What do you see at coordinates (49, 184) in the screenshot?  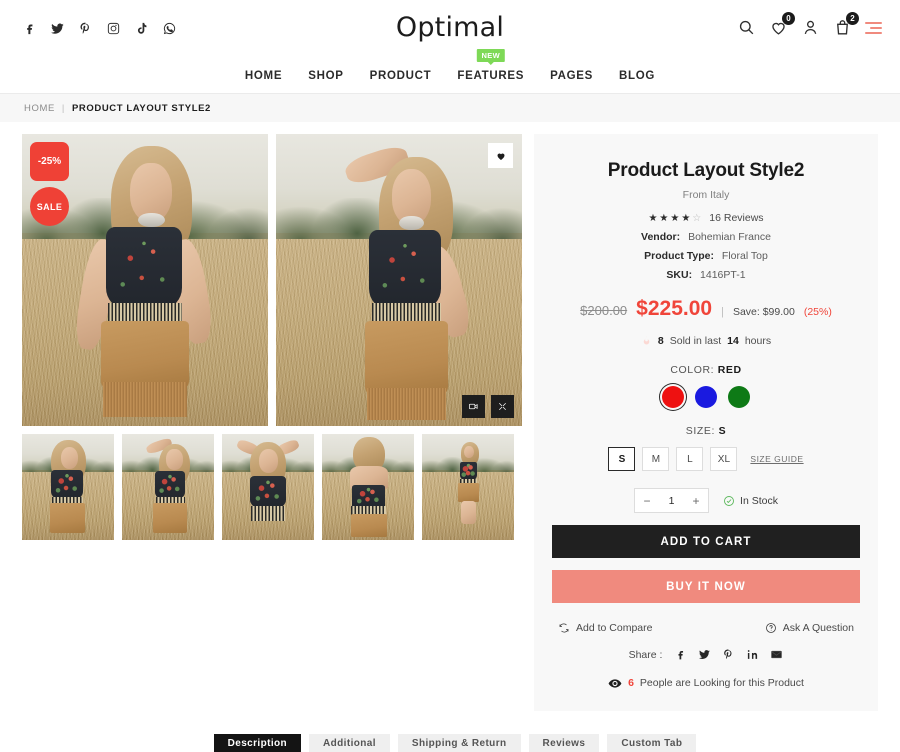 I see `promo-badges: -25% SALE` at bounding box center [49, 184].